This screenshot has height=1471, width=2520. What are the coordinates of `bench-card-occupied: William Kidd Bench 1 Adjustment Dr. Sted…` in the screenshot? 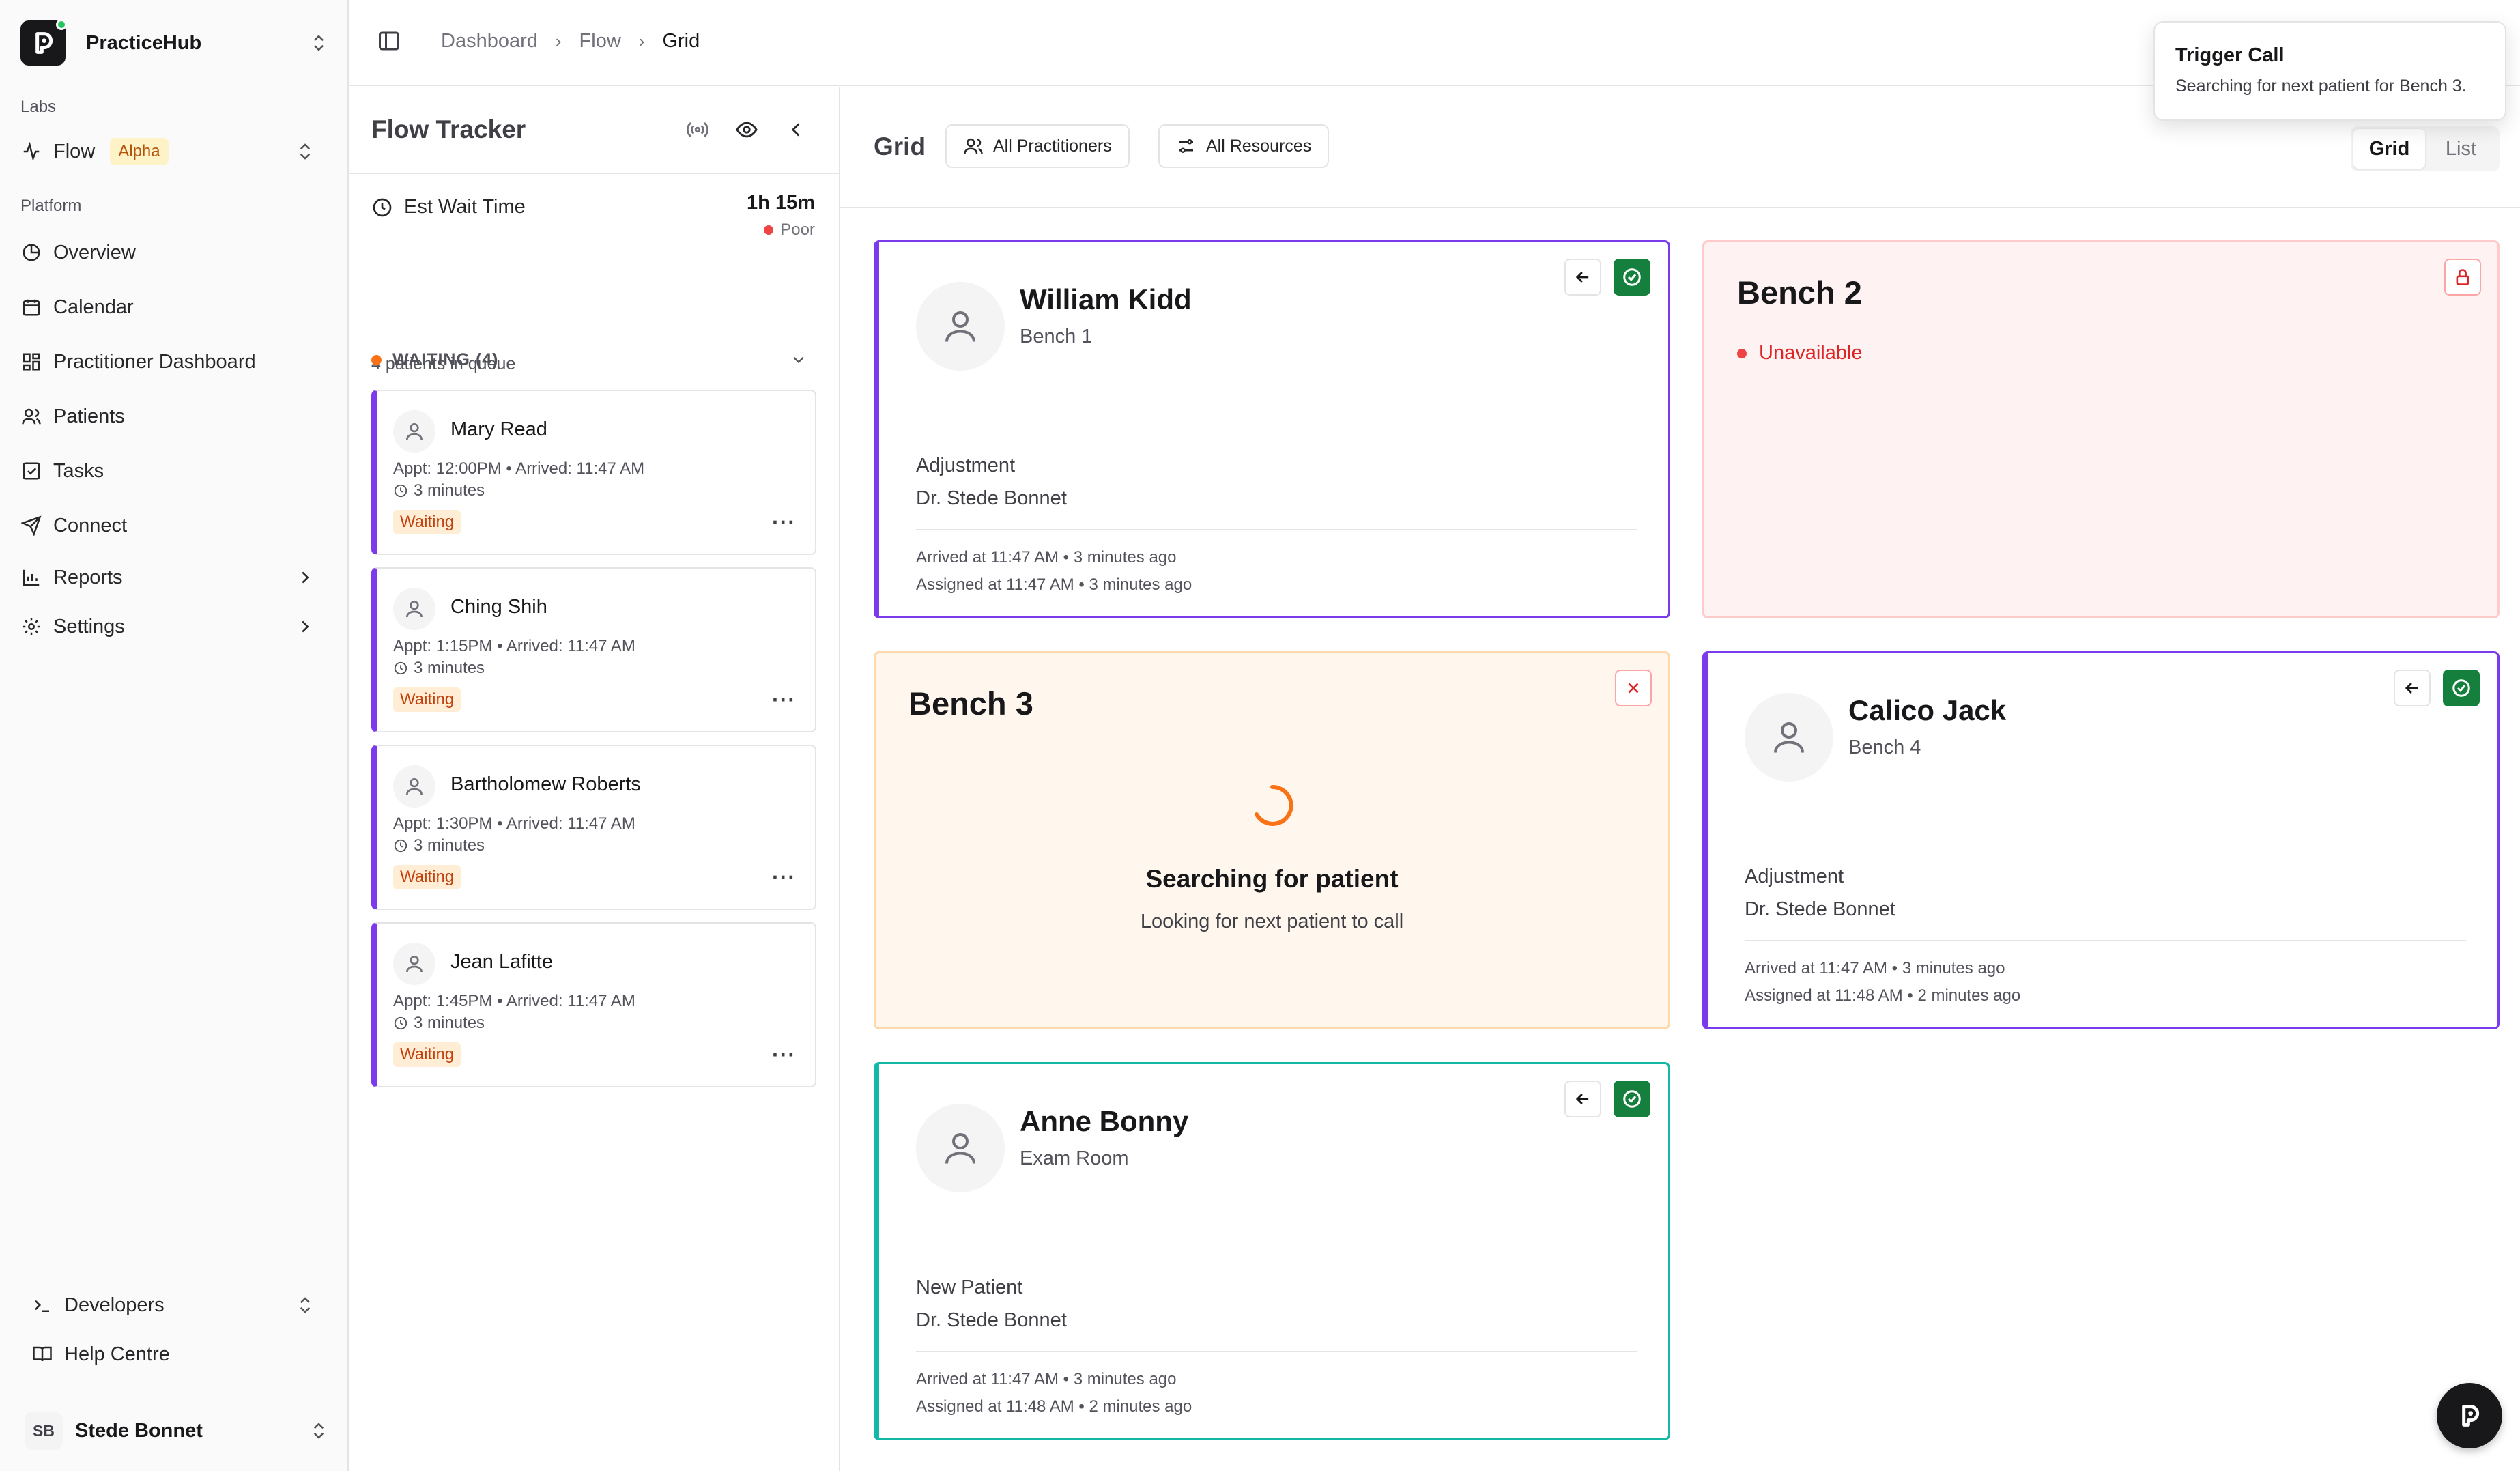 It's located at (1272, 429).